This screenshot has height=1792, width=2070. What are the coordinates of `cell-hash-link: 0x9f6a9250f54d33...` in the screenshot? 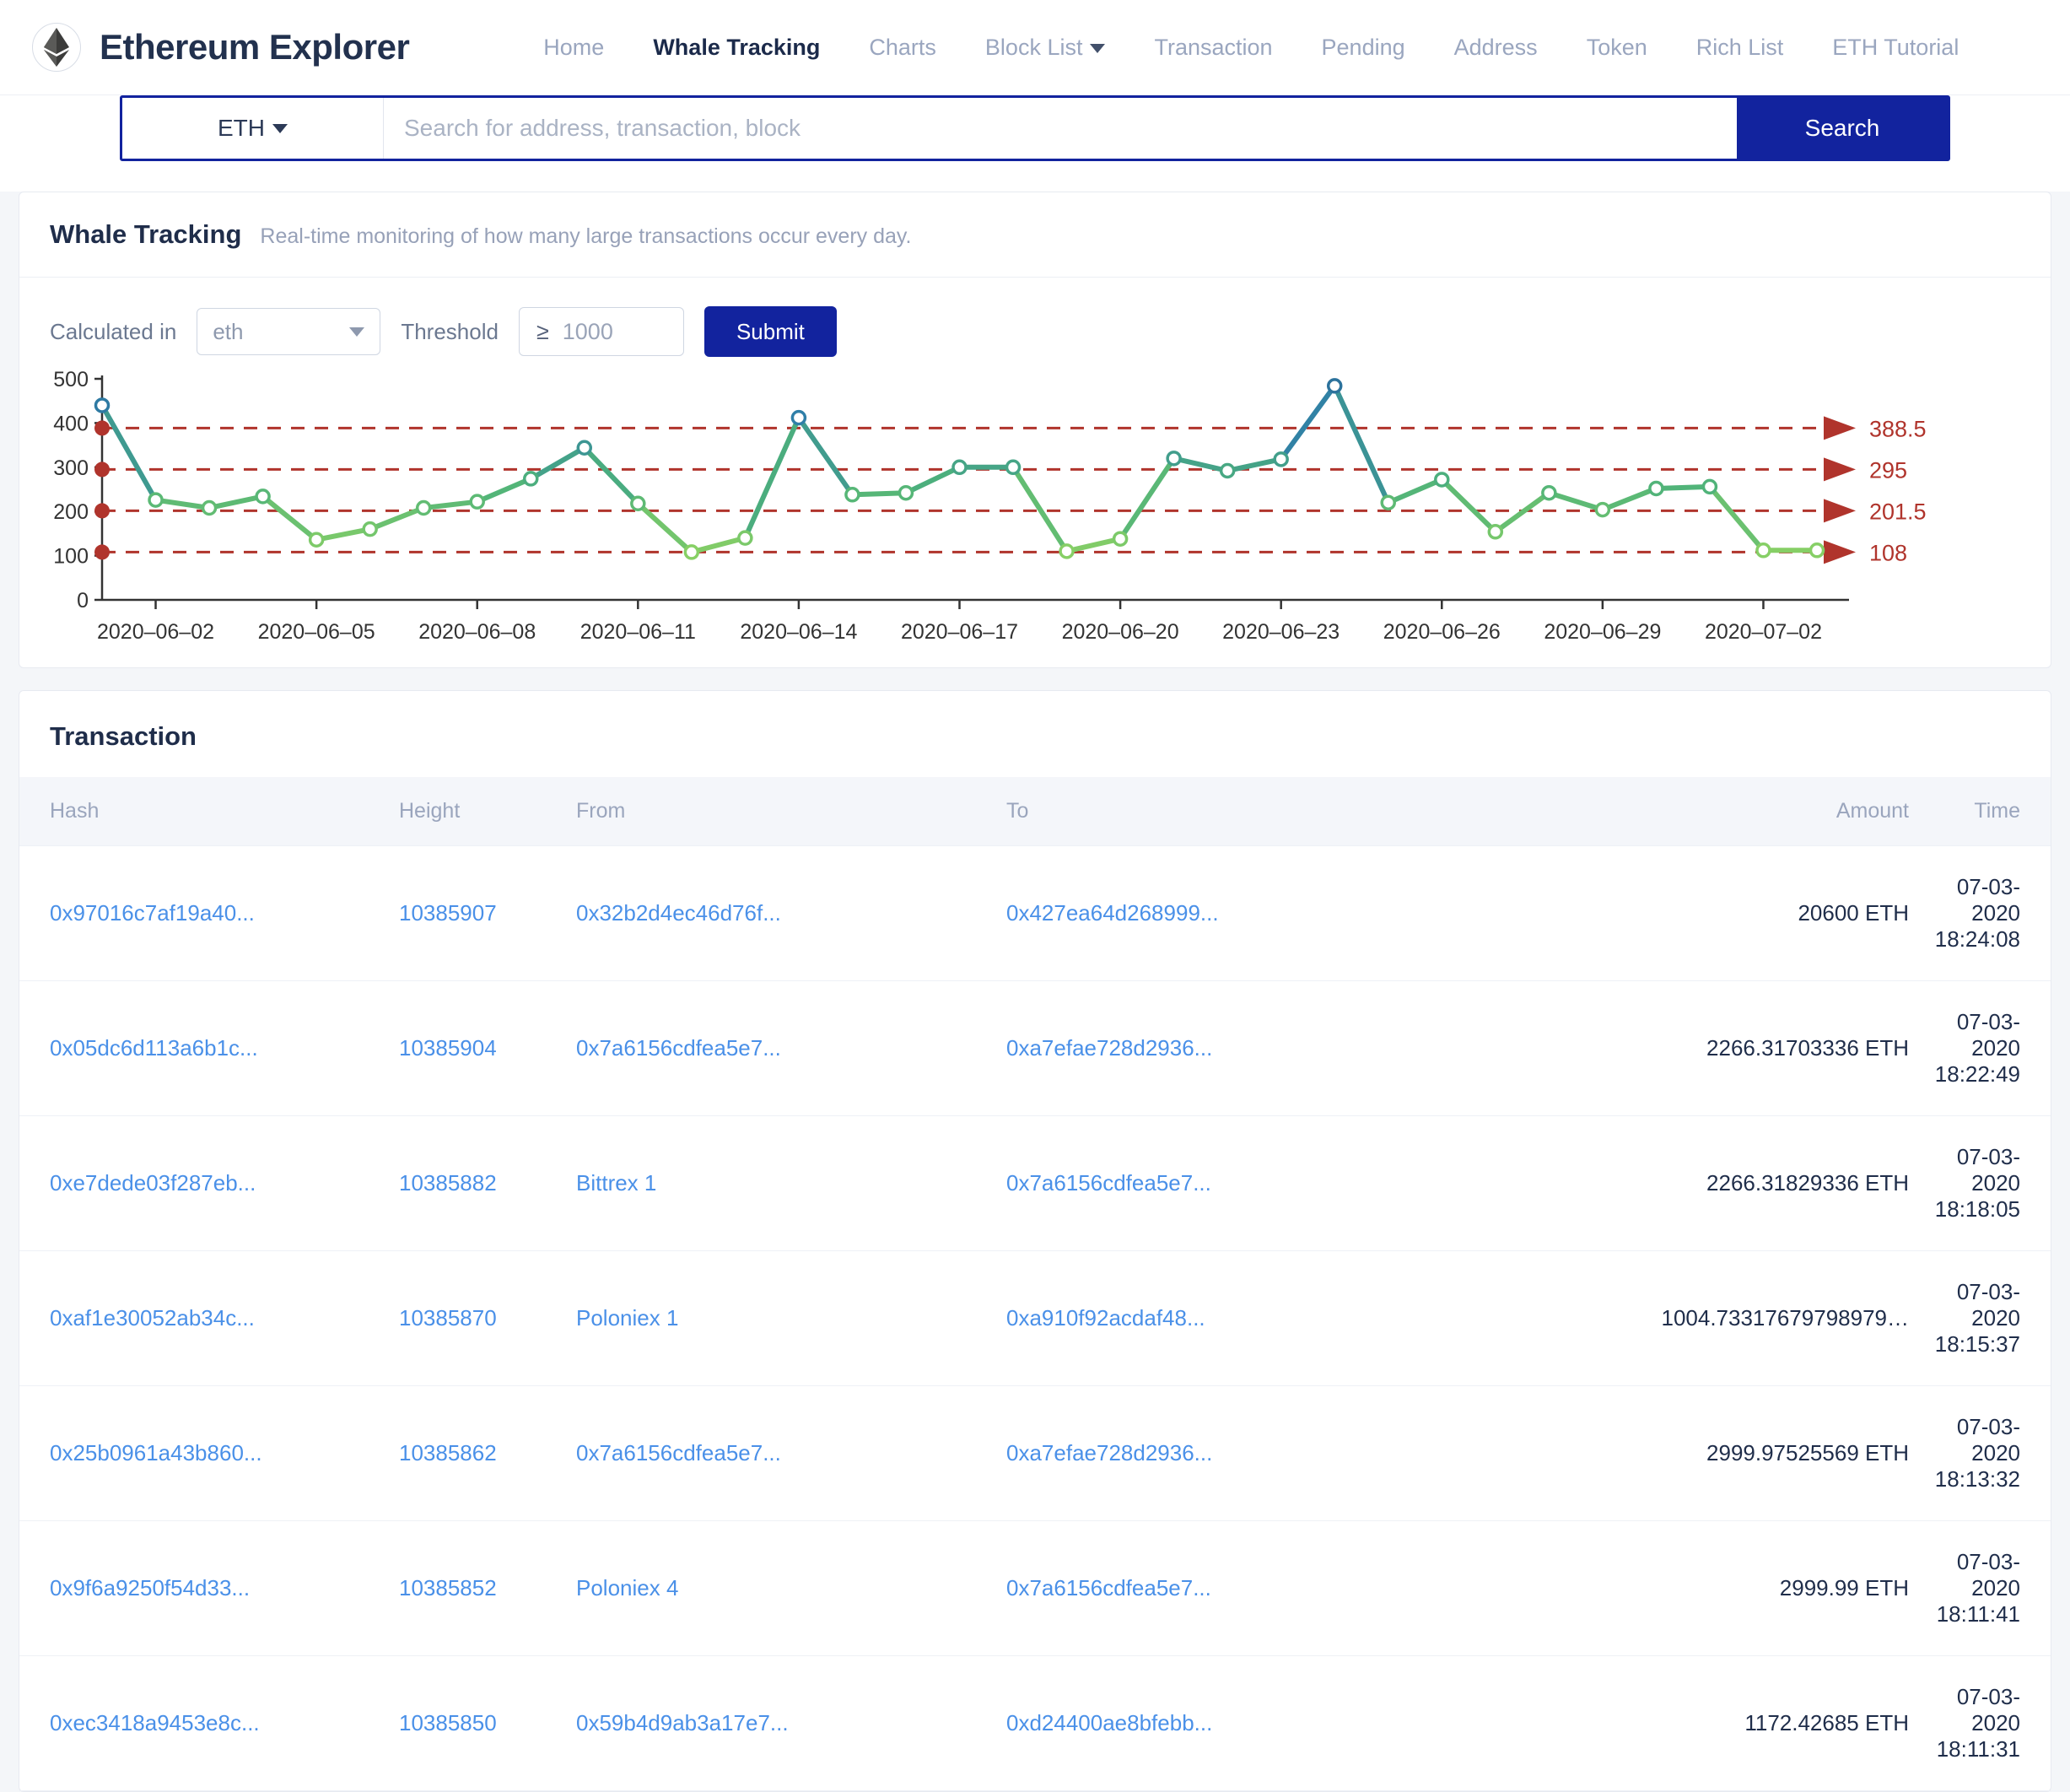 It's located at (150, 1588).